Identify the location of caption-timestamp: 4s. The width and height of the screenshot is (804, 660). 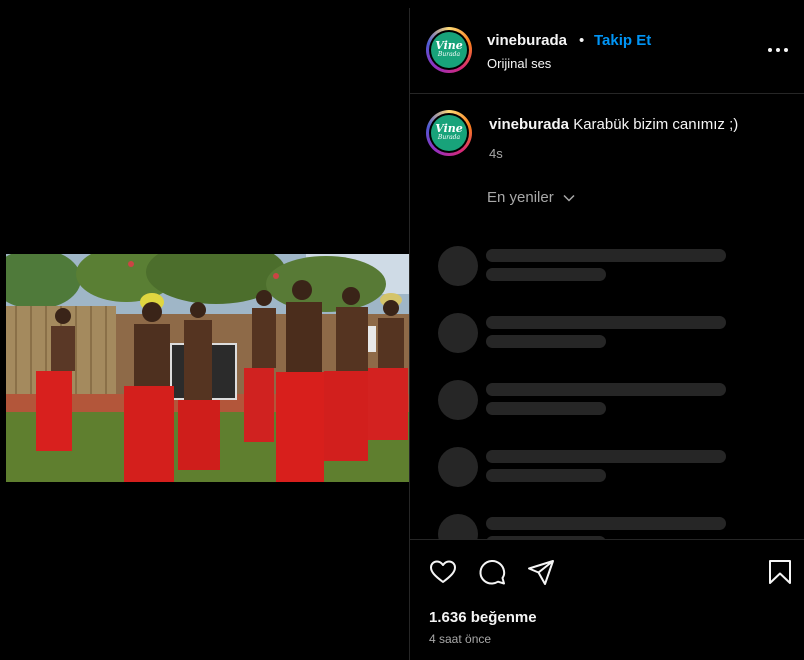
(496, 153).